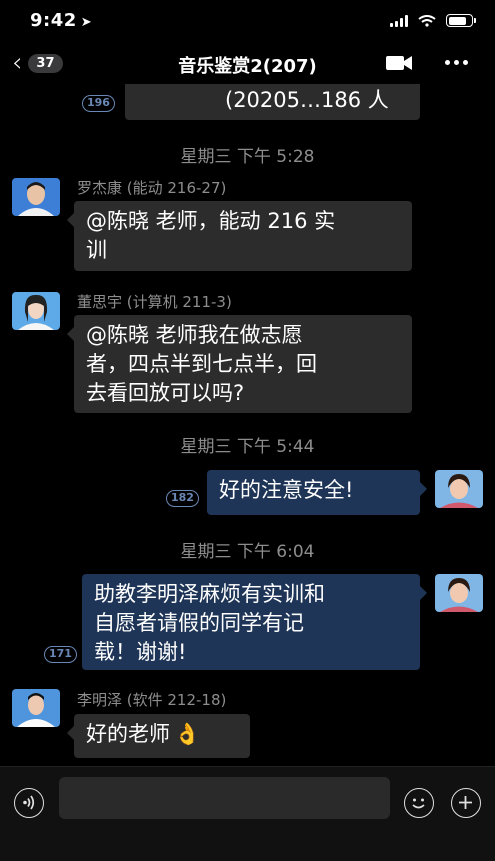 This screenshot has height=861, width=495. What do you see at coordinates (209, 594) in the screenshot?
I see `message-line: 助教李明泽麻烦有实训和` at bounding box center [209, 594].